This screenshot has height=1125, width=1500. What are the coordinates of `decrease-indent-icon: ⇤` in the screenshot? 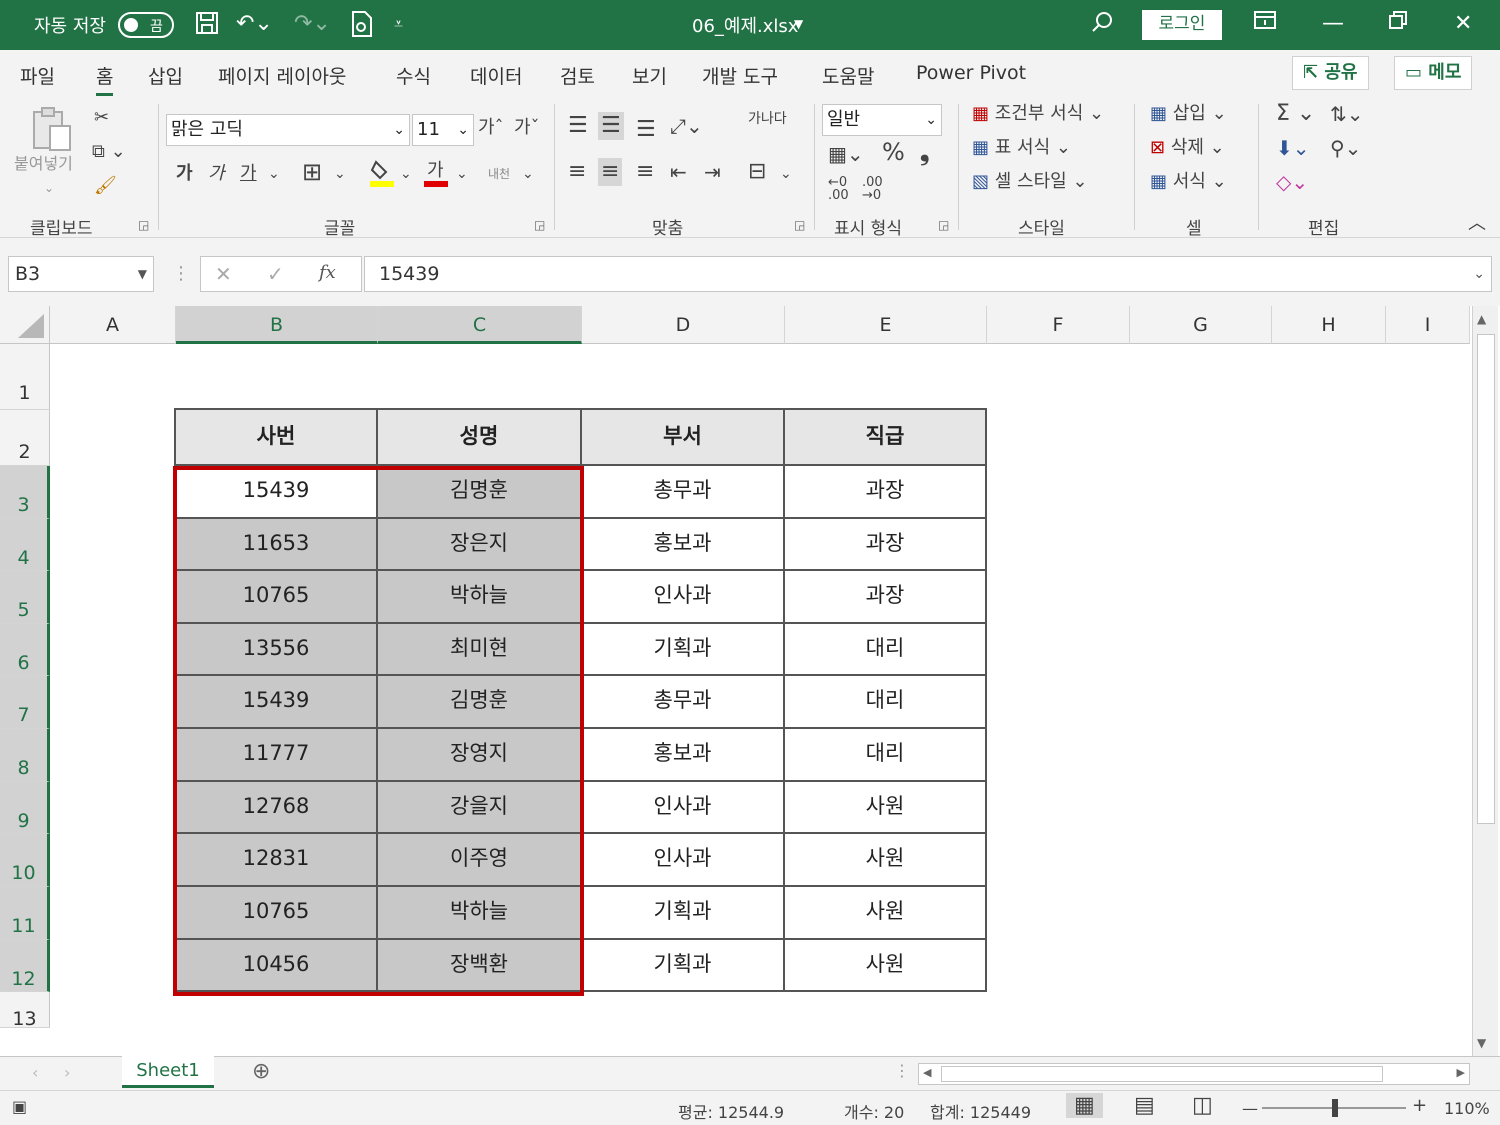 It's located at (678, 172).